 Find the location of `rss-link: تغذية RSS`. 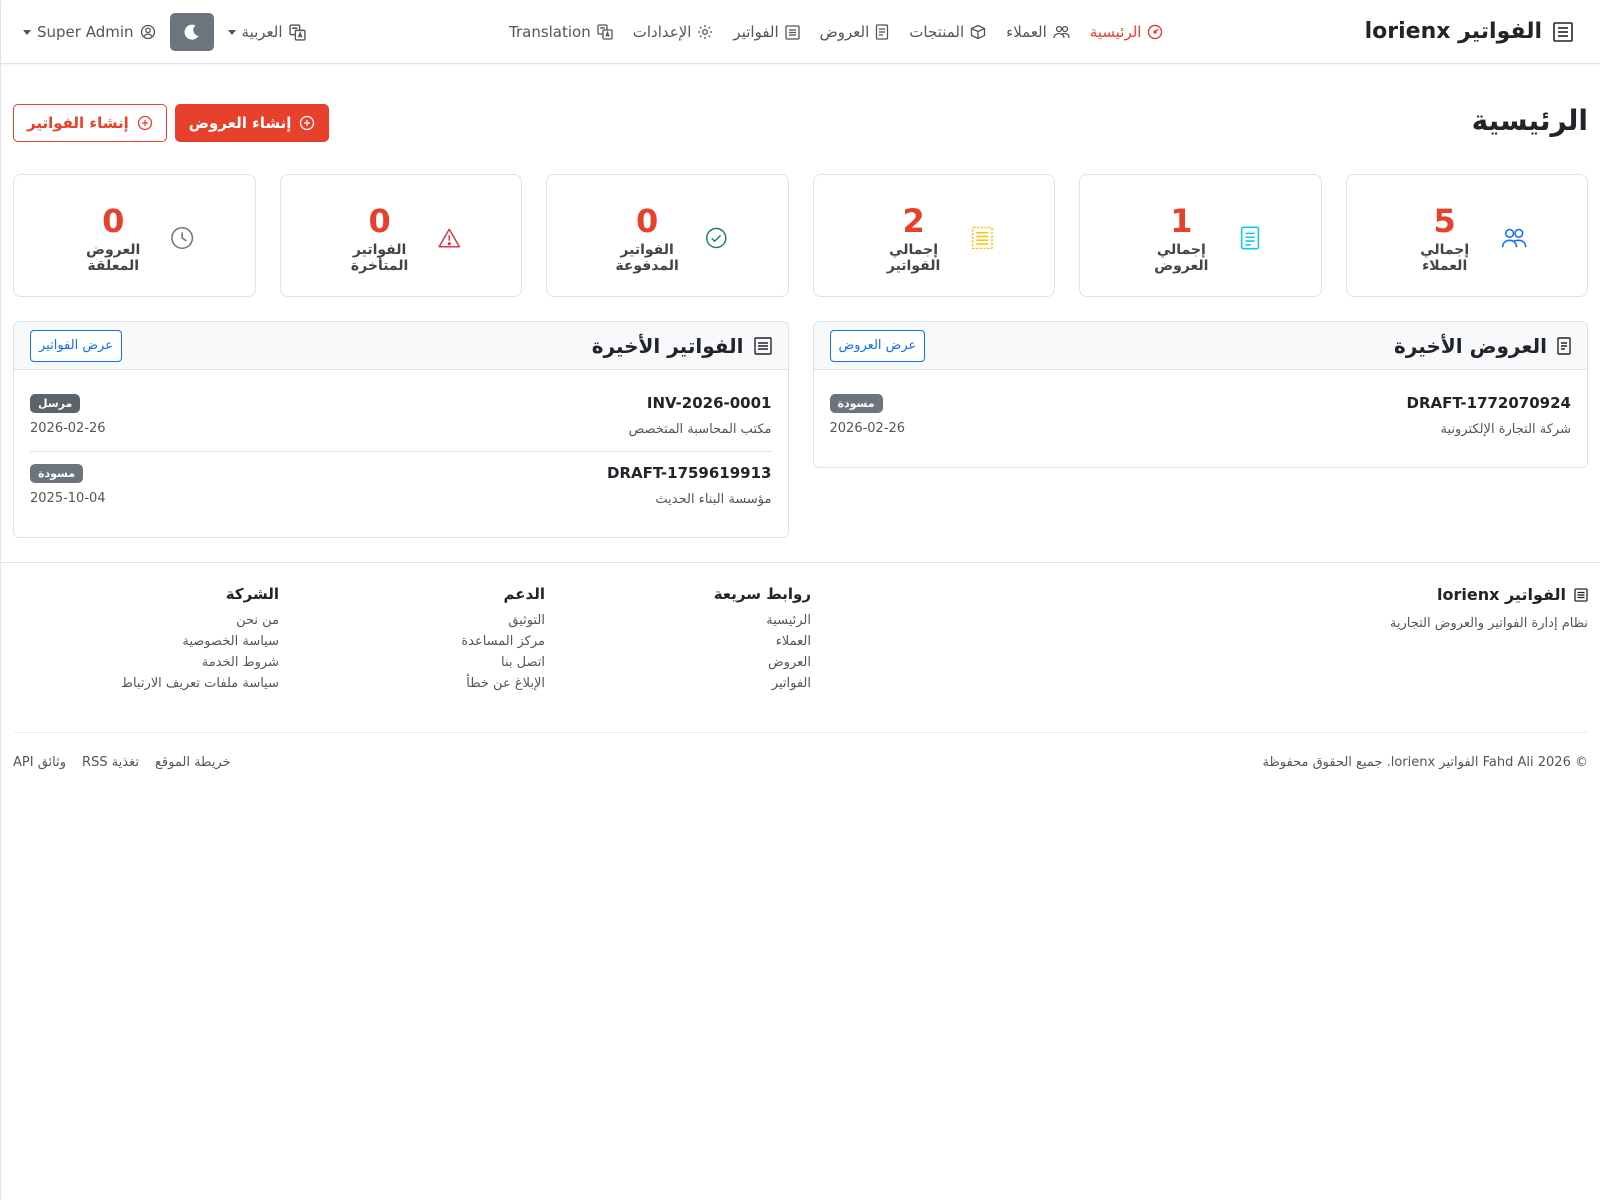

rss-link: تغذية RSS is located at coordinates (110, 762).